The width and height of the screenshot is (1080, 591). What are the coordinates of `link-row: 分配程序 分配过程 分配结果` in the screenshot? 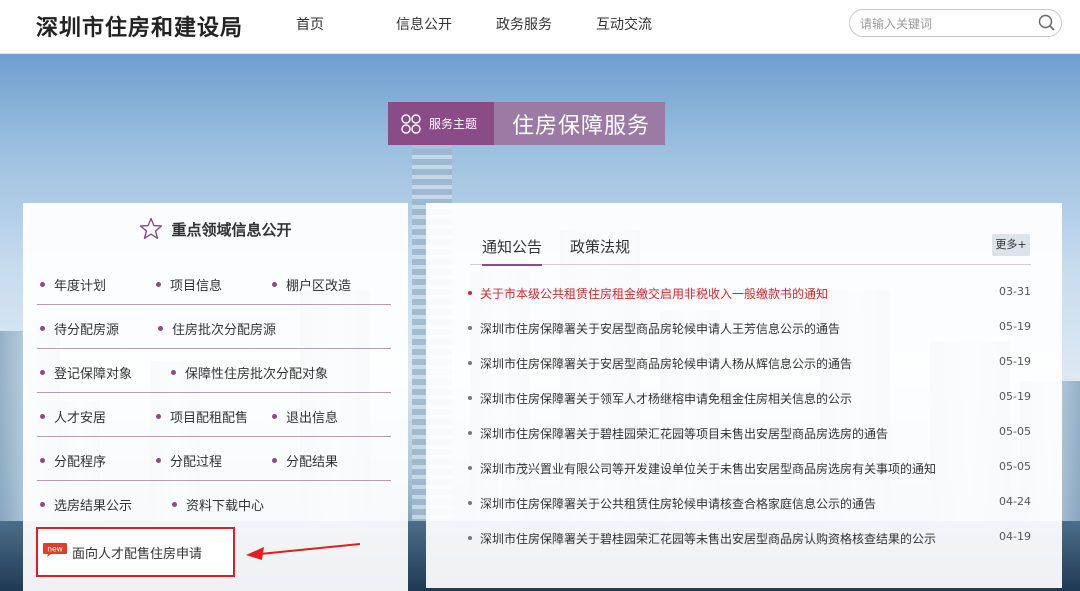 It's located at (214, 459).